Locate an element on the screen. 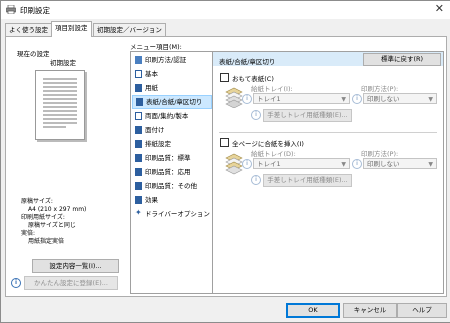 This screenshot has height=323, width=450. print-method-icon is located at coordinates (138, 60).